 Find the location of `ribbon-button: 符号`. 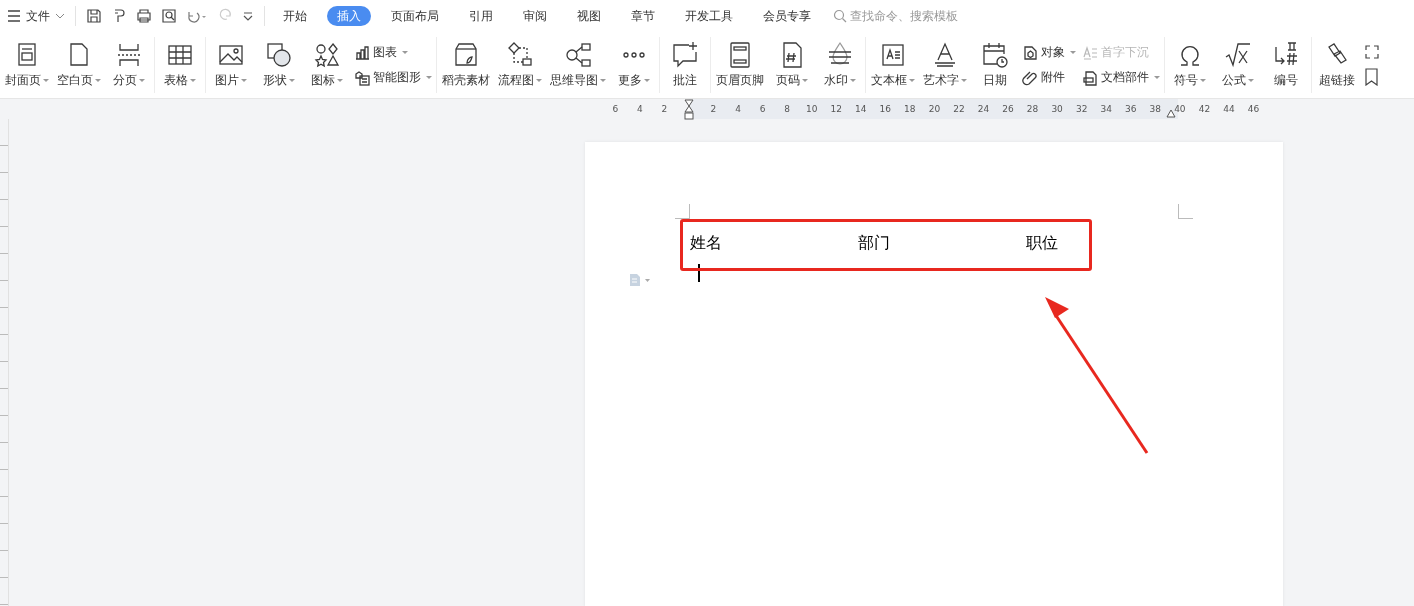

ribbon-button: 符号 is located at coordinates (1190, 65).